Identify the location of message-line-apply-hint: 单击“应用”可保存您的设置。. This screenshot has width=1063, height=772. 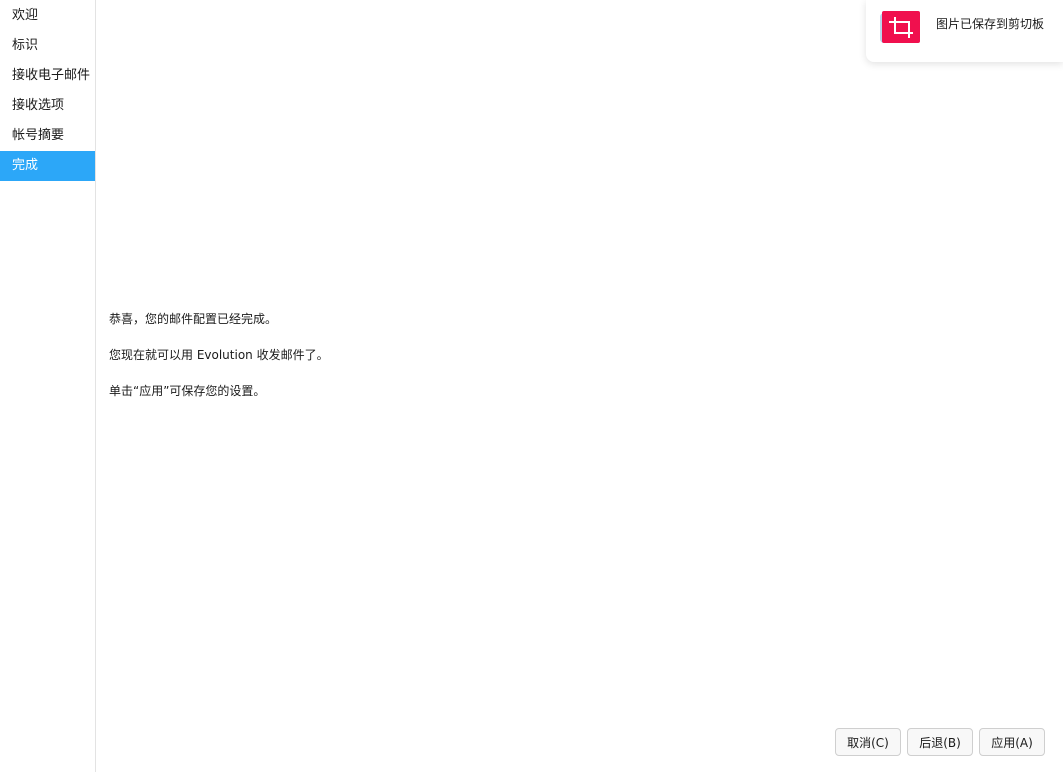
(187, 391).